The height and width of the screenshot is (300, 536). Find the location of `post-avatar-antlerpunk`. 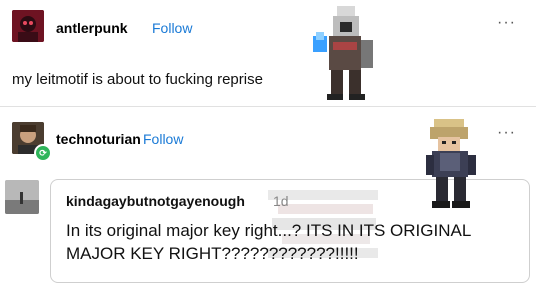

post-avatar-antlerpunk is located at coordinates (28, 26).